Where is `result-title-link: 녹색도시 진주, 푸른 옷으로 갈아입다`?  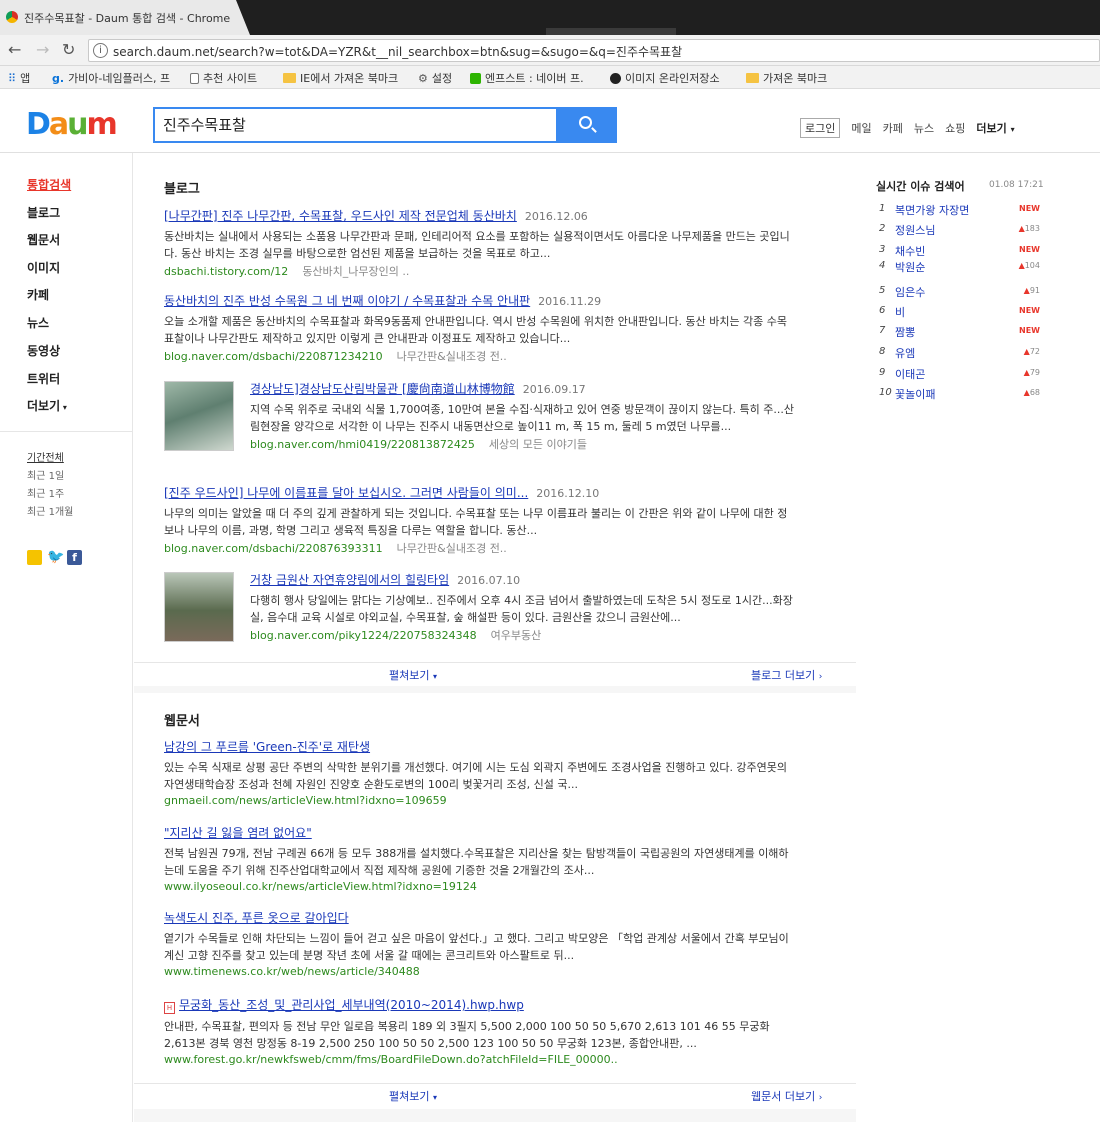
result-title-link: 녹색도시 진주, 푸른 옷으로 갈아입다 is located at coordinates (256, 918).